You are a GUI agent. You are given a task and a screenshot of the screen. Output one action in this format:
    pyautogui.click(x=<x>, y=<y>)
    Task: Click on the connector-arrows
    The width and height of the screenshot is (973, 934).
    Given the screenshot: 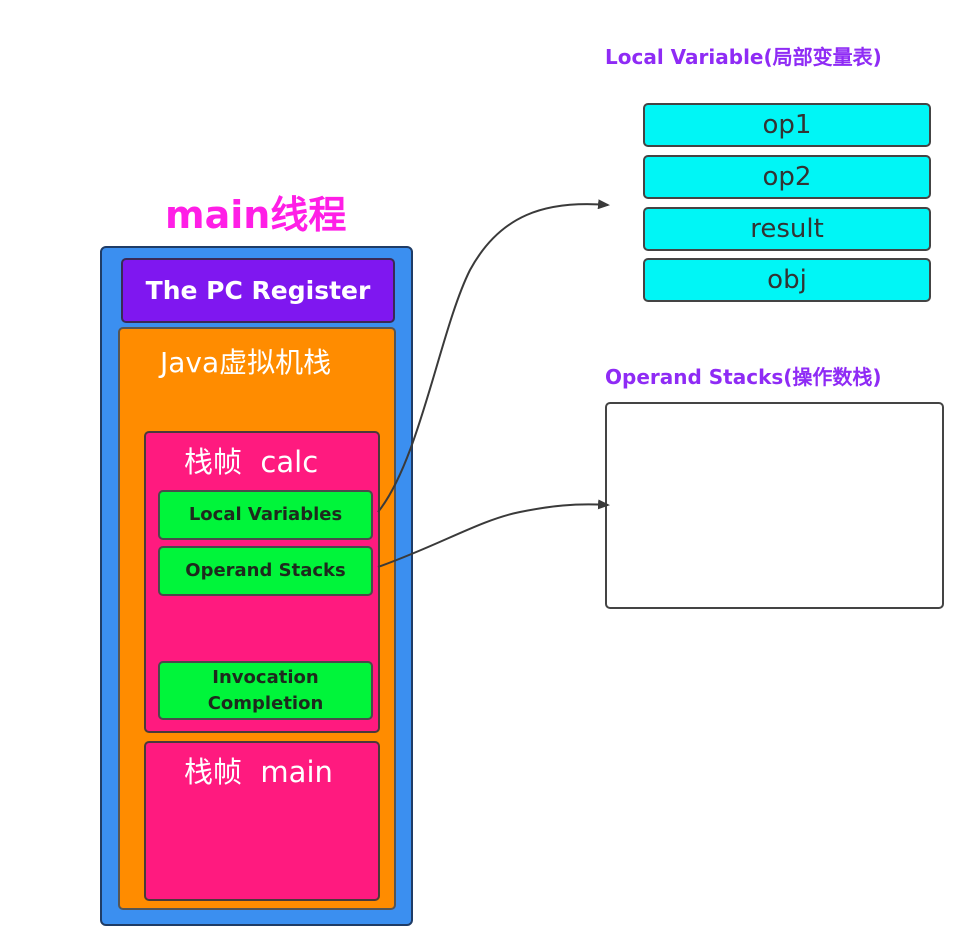 What is the action you would take?
    pyautogui.click(x=493, y=383)
    